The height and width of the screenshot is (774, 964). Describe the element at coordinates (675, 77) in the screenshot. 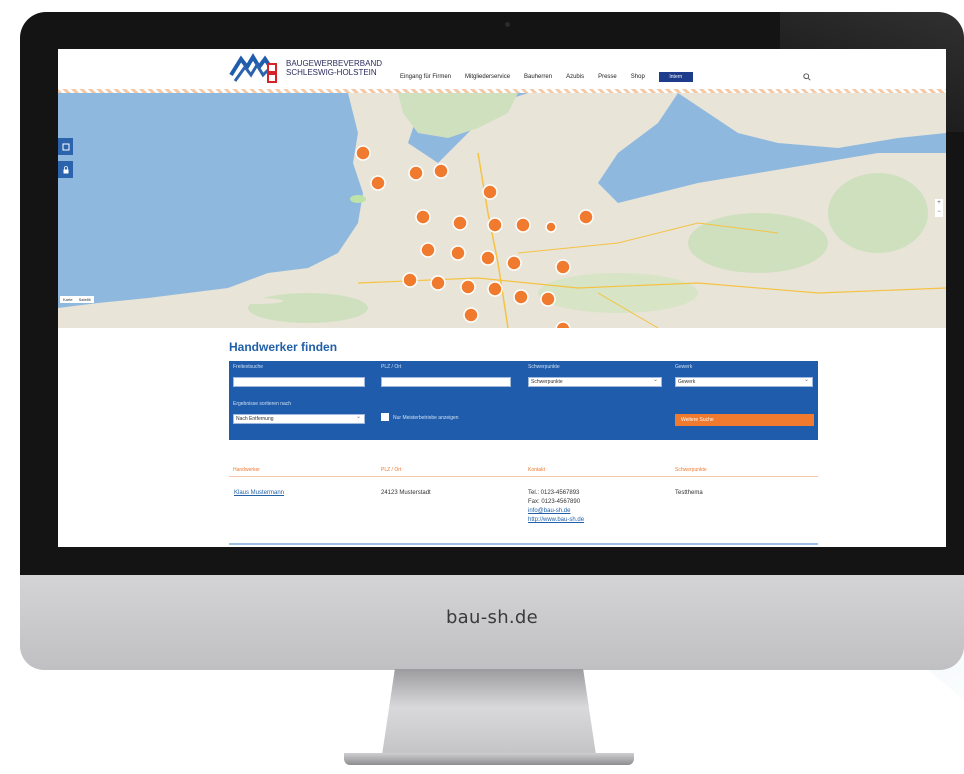

I see `nav-badge-intern: Intern` at that location.